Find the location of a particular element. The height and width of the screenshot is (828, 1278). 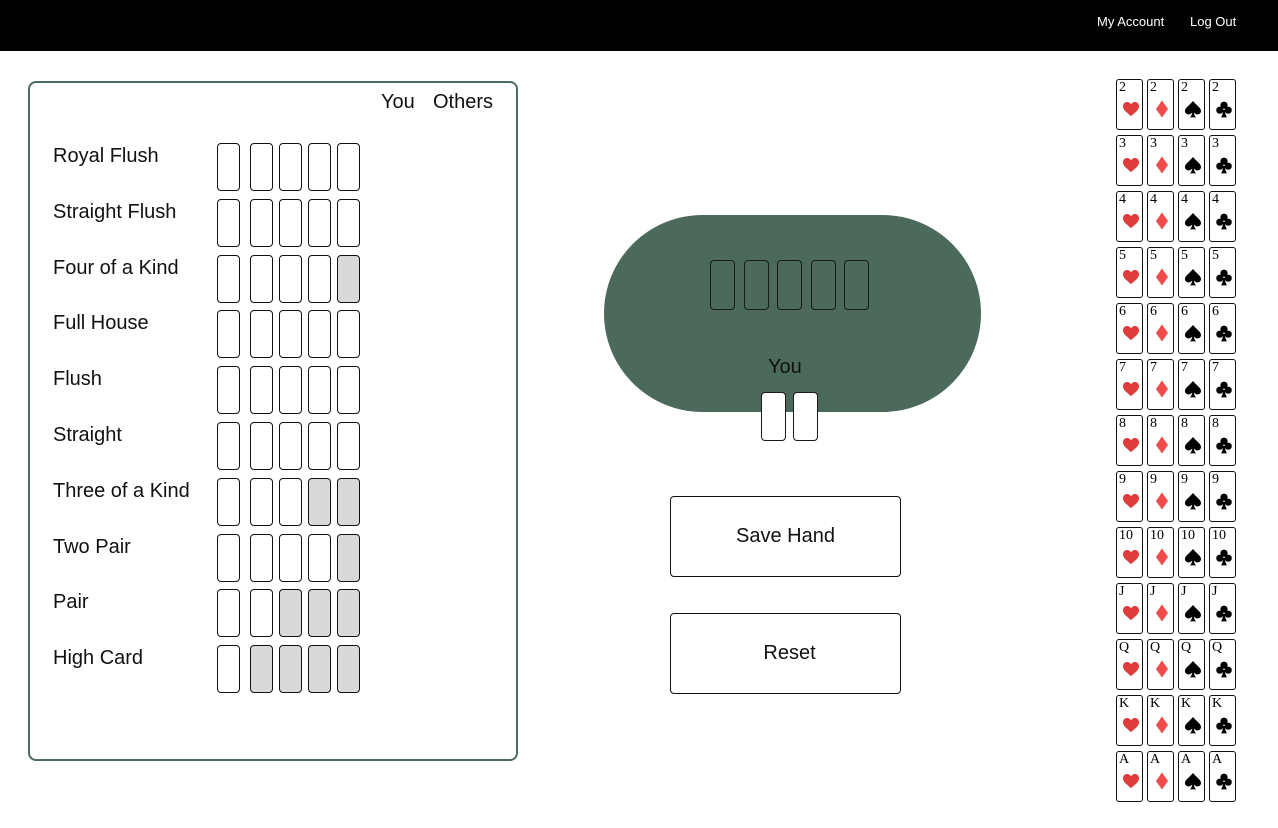

deck-card-3-hearts: 3 is located at coordinates (1129, 160).